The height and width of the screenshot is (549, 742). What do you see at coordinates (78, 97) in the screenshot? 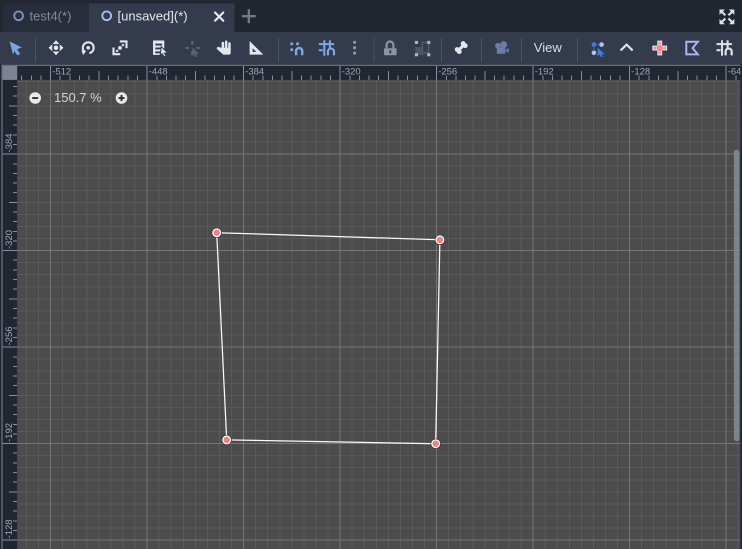
I see `svg-text: 150.7 %` at bounding box center [78, 97].